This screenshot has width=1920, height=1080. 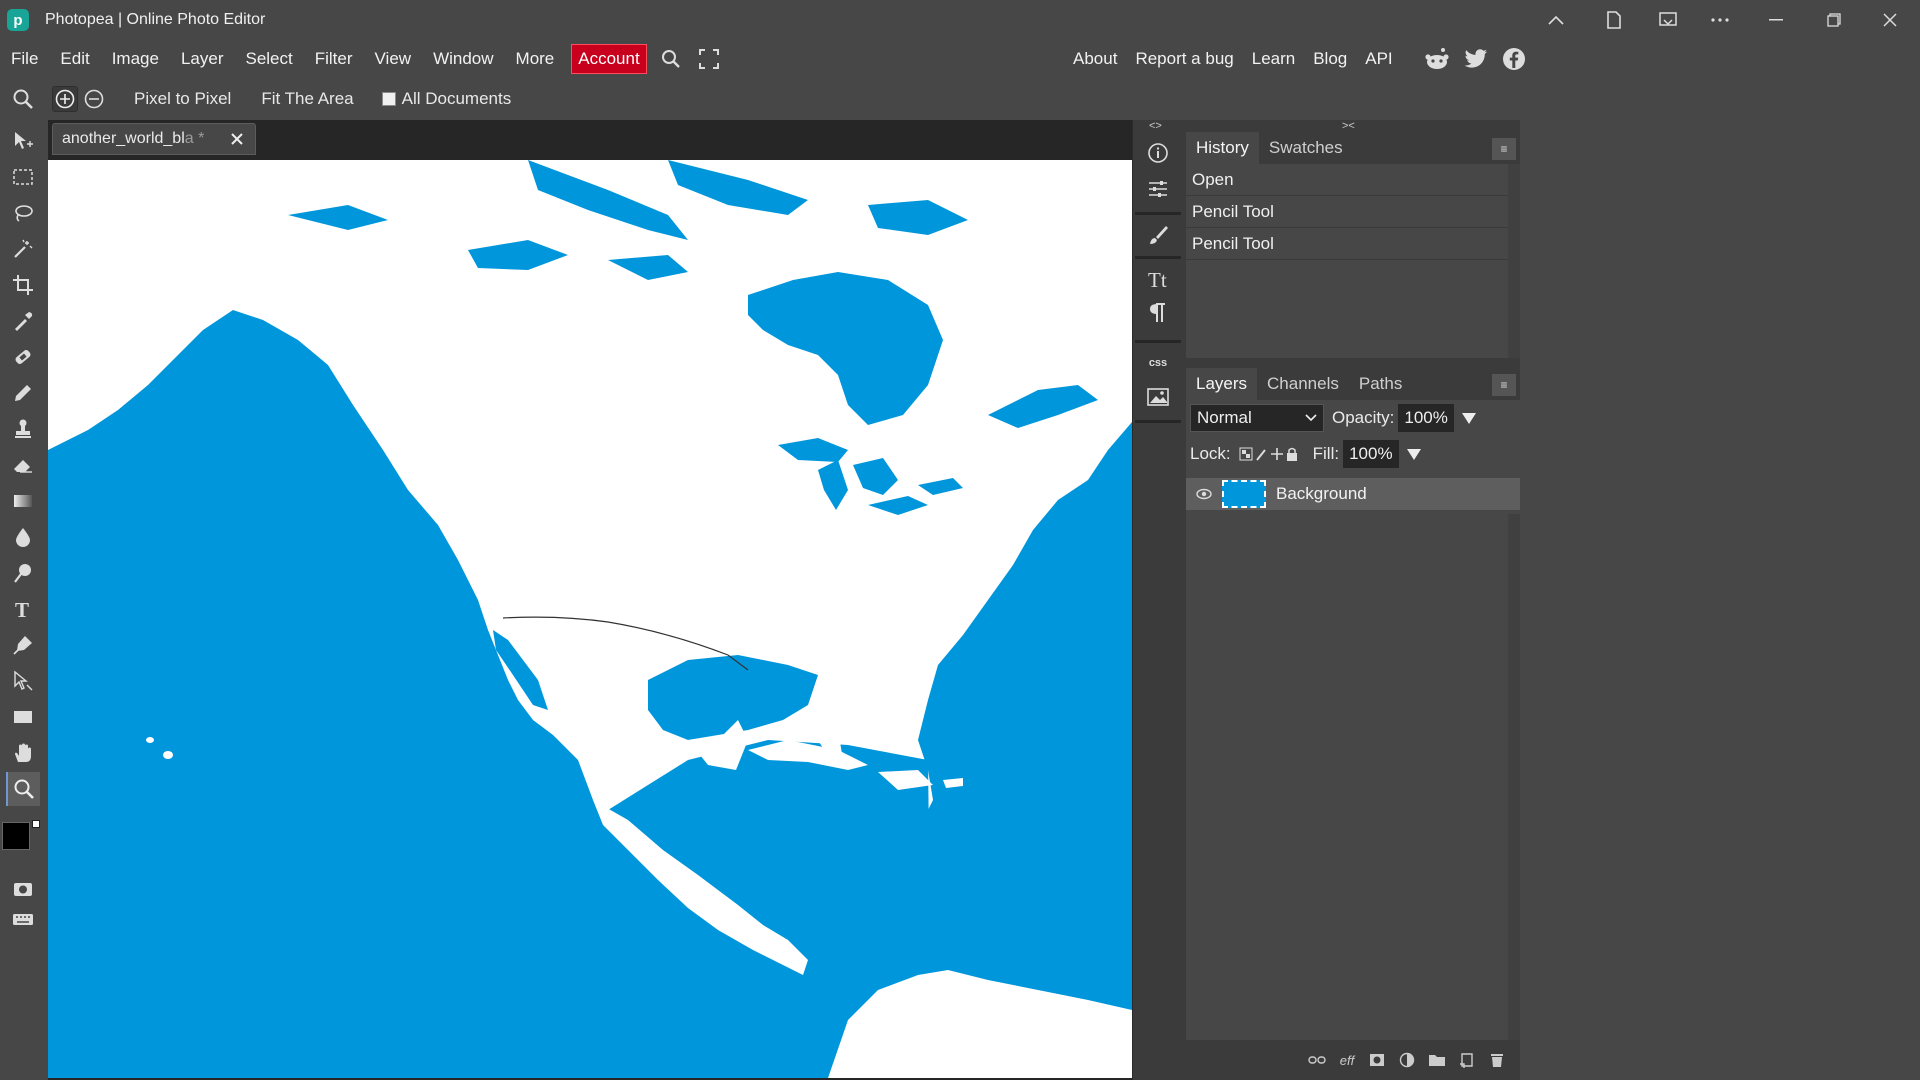 I want to click on adjustments-icon, so click(x=1158, y=189).